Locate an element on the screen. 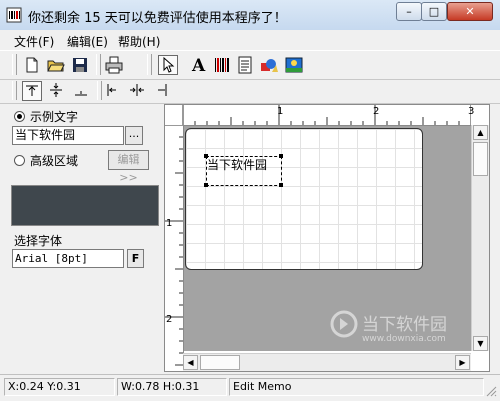  barcode-tool-icon is located at coordinates (222, 65).